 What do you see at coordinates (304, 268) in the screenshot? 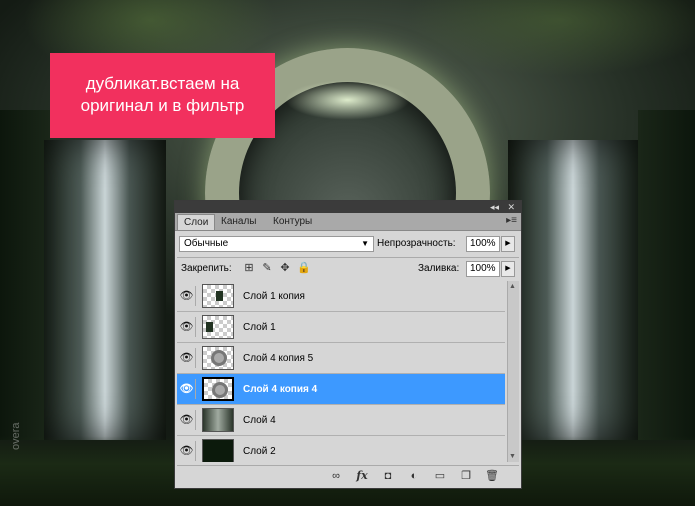
I see `lock-all-icon: 🔒` at bounding box center [304, 268].